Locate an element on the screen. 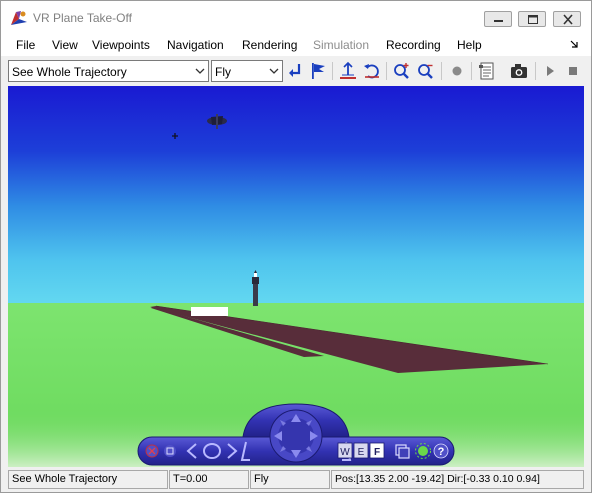 The width and height of the screenshot is (592, 493). zoom-in-button is located at coordinates (402, 71).